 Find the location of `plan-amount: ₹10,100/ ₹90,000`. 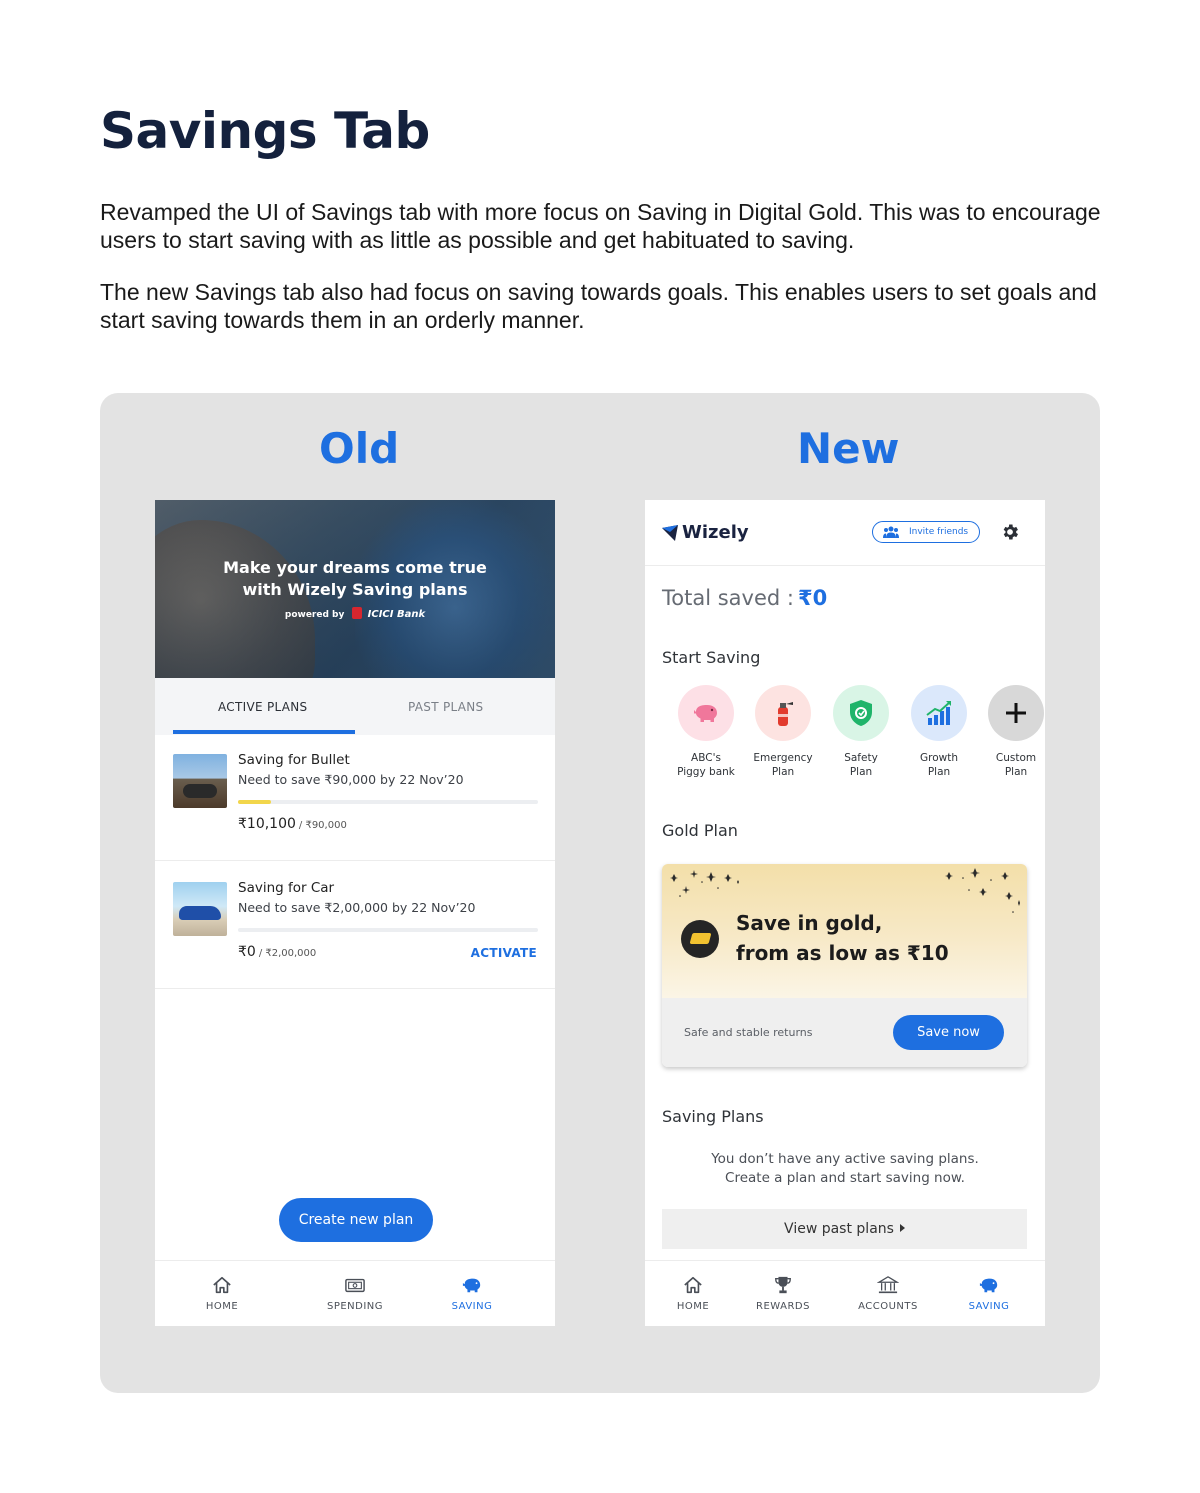

plan-amount: ₹10,100/ ₹90,000 is located at coordinates (292, 824).